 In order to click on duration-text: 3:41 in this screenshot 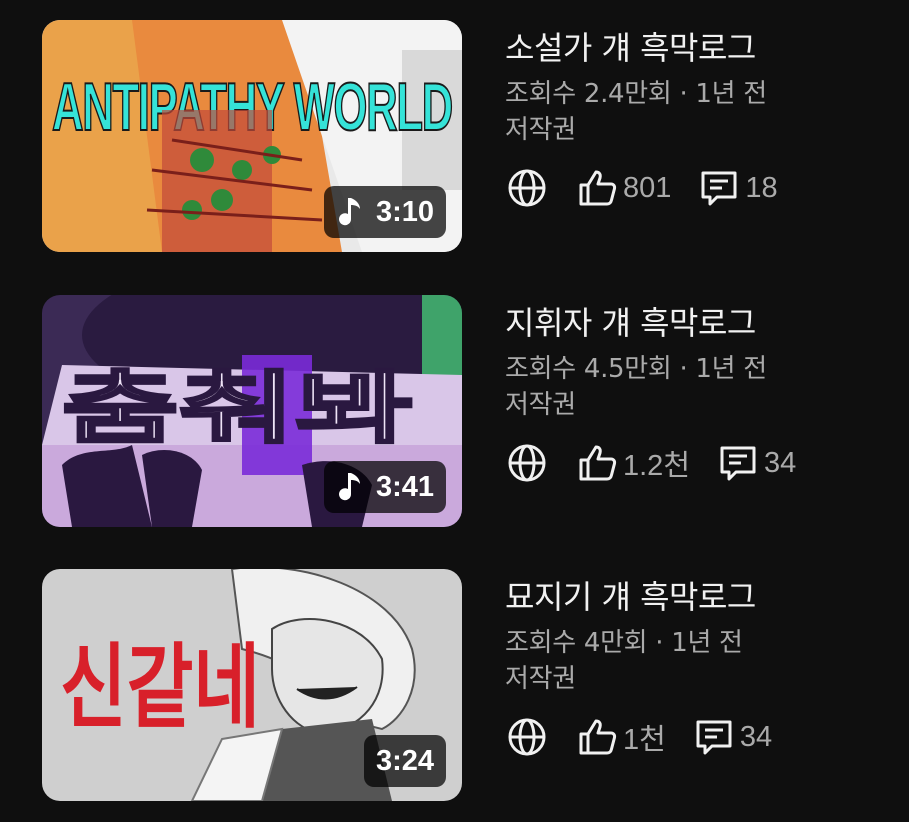, I will do `click(404, 486)`.